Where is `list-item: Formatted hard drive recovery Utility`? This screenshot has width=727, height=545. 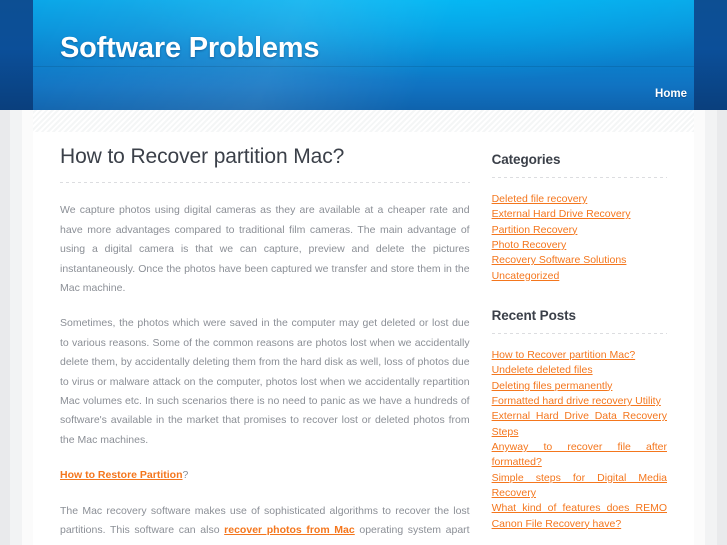
list-item: Formatted hard drive recovery Utility is located at coordinates (579, 401).